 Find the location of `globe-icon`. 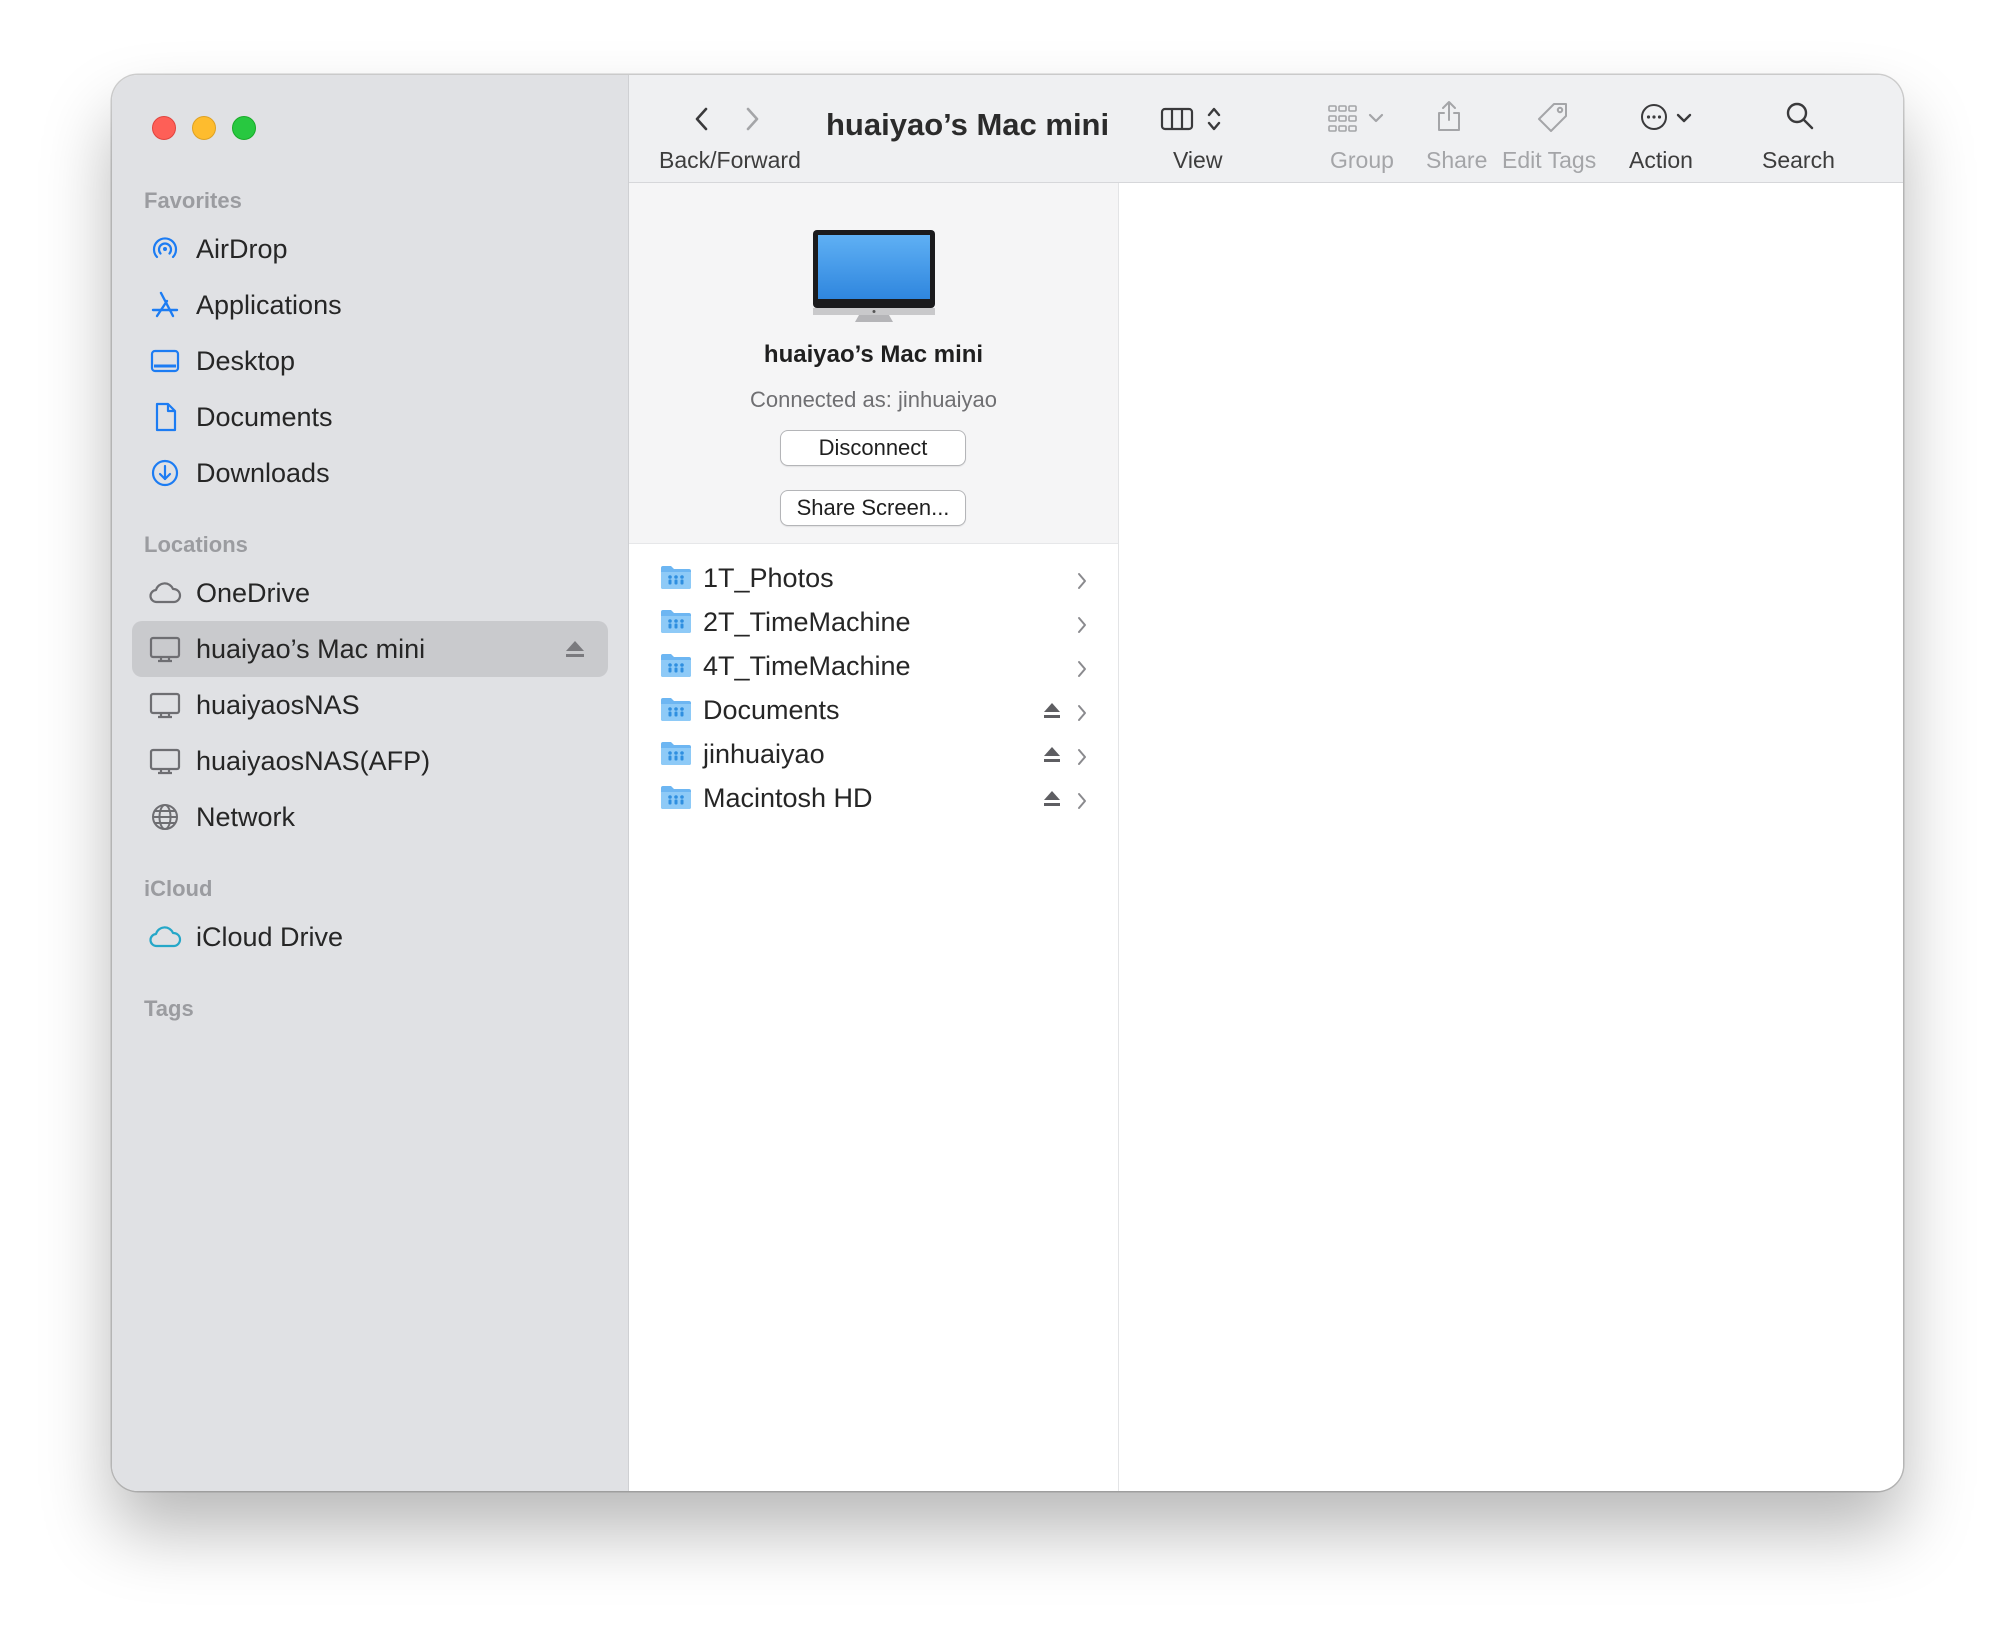

globe-icon is located at coordinates (165, 817).